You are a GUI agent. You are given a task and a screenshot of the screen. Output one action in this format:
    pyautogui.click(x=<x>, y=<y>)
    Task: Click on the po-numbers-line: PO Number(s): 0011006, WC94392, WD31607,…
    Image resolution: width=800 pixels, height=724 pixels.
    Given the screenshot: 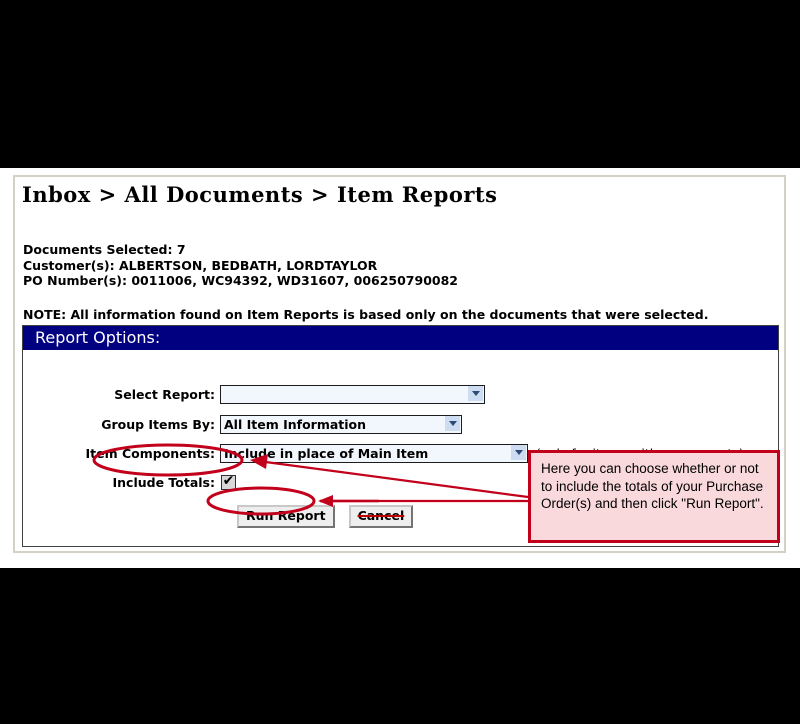 What is the action you would take?
    pyautogui.click(x=240, y=280)
    